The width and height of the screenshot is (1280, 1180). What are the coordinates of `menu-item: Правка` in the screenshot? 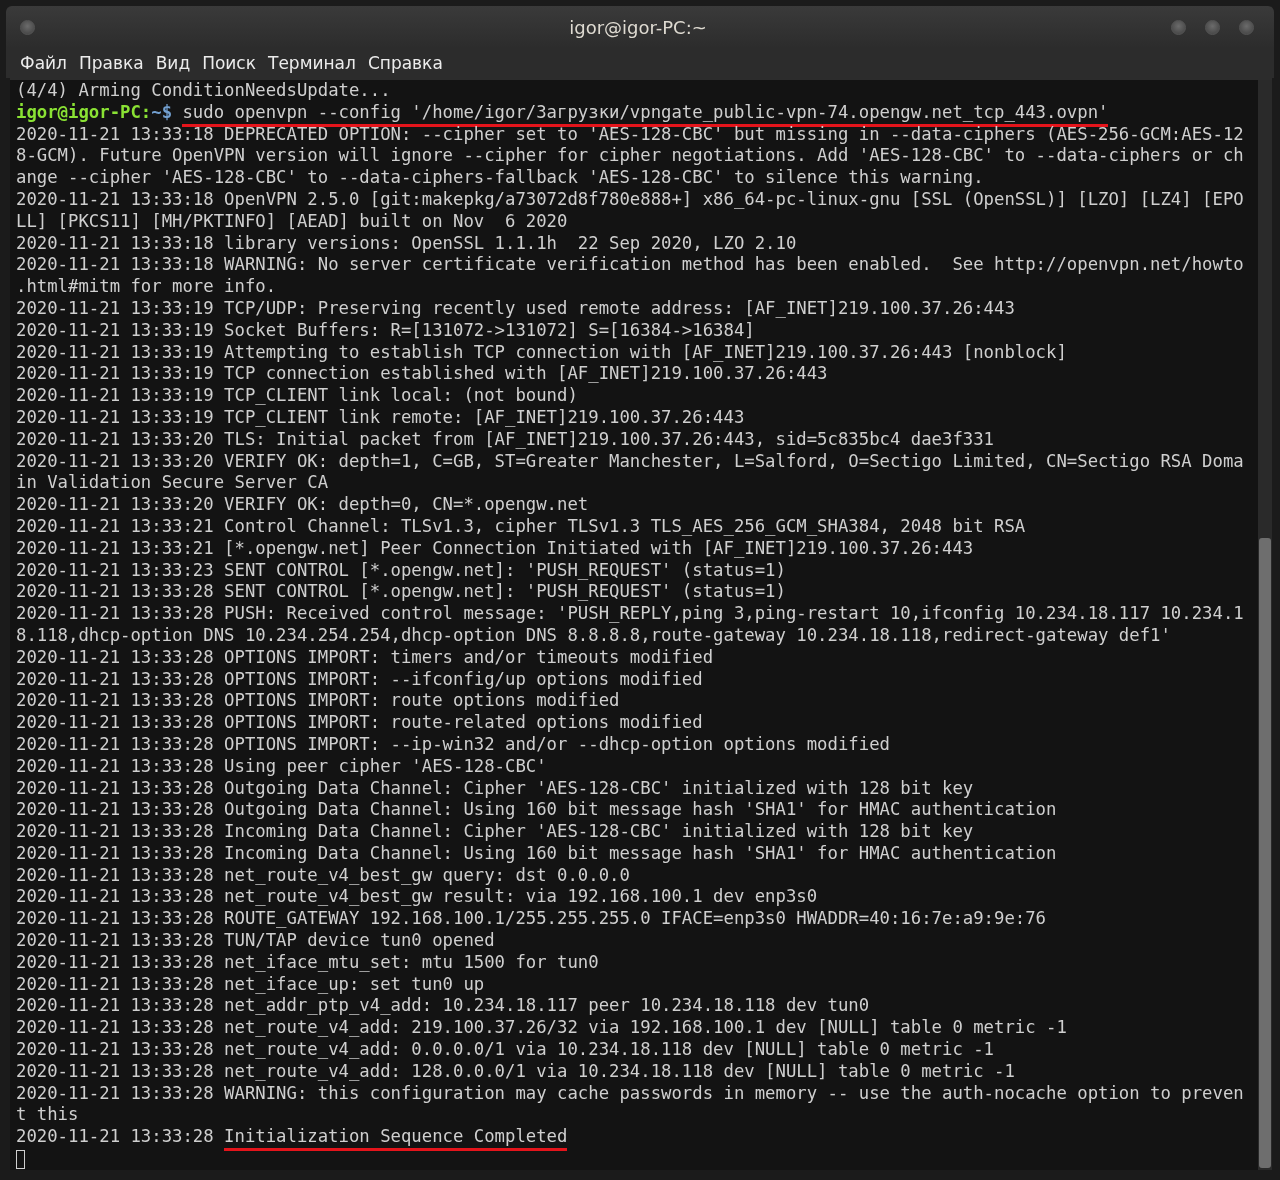 It's located at (111, 63).